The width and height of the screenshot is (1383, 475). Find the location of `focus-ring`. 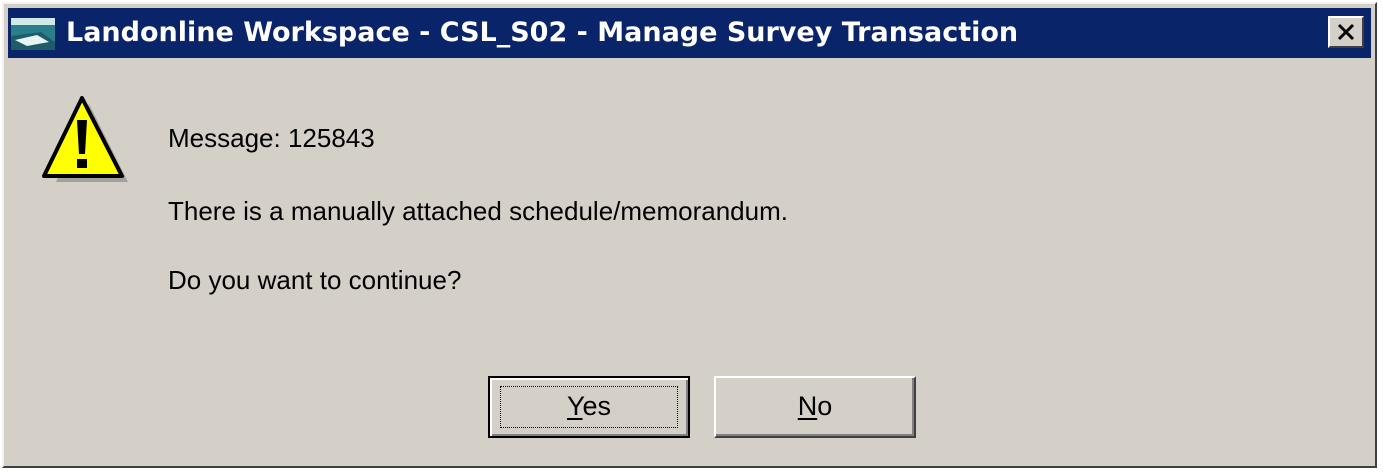

focus-ring is located at coordinates (589, 407).